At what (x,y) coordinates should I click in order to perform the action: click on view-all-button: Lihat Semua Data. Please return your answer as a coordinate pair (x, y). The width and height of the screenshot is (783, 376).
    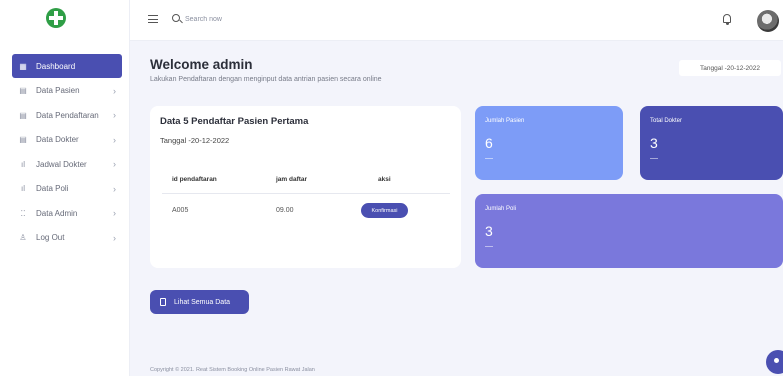
    Looking at the image, I should click on (199, 302).